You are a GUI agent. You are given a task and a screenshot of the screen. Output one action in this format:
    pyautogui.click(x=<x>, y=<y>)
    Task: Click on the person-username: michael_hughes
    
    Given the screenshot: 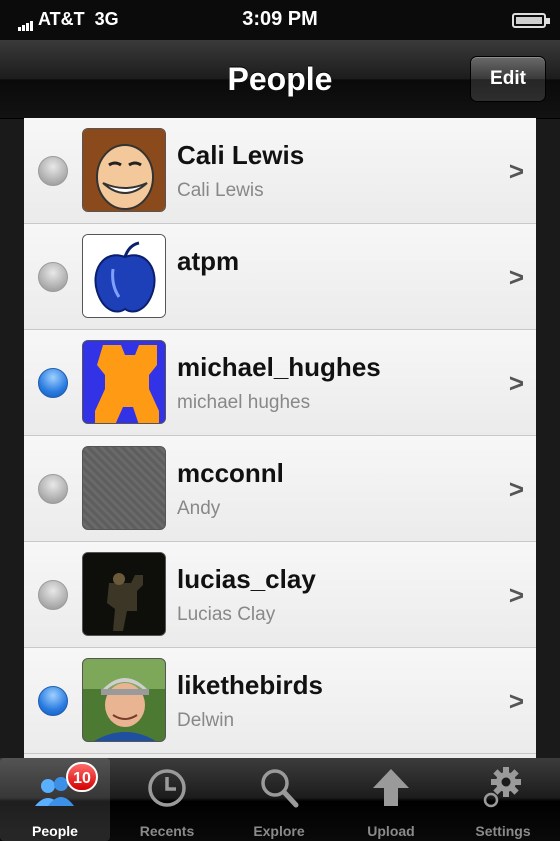 What is the action you would take?
    pyautogui.click(x=279, y=367)
    